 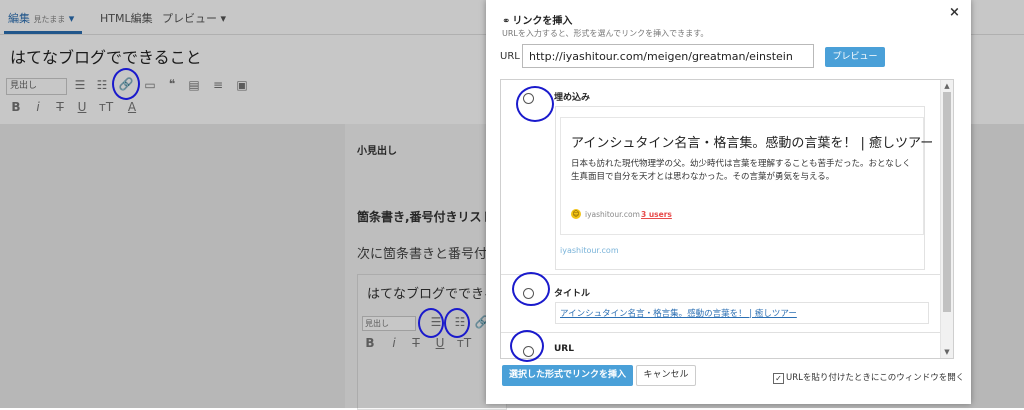 I want to click on scrollbar-thumb, so click(x=947, y=202).